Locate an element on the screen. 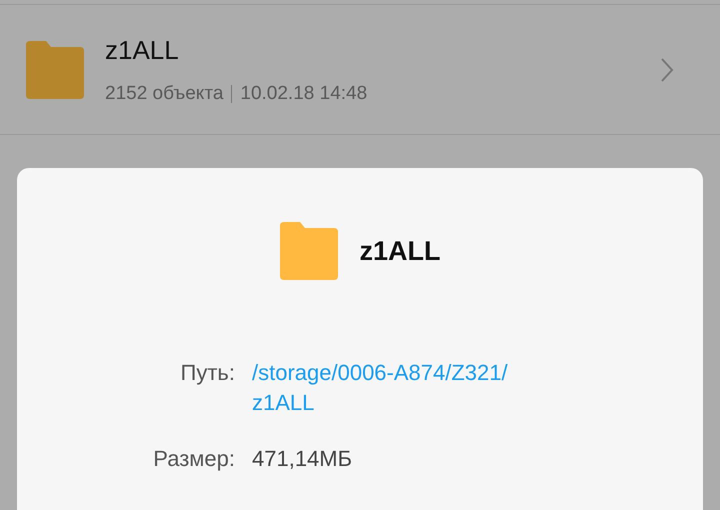  folder-name: z1ALL is located at coordinates (142, 50).